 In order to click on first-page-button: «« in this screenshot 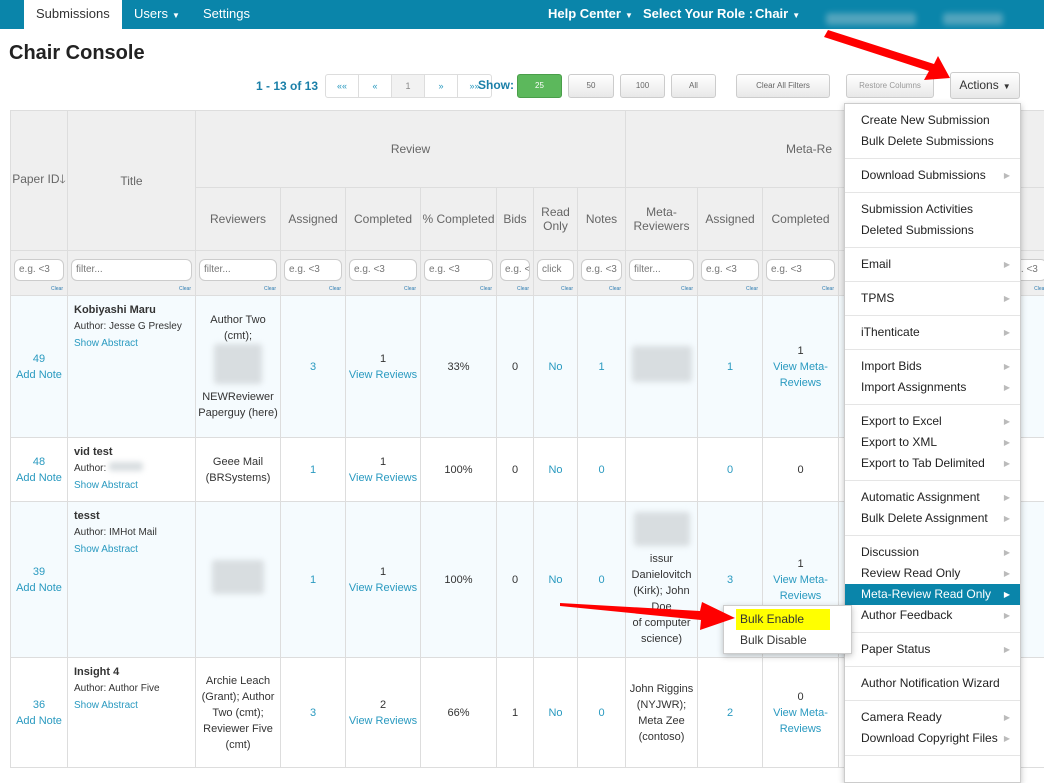, I will do `click(342, 86)`.